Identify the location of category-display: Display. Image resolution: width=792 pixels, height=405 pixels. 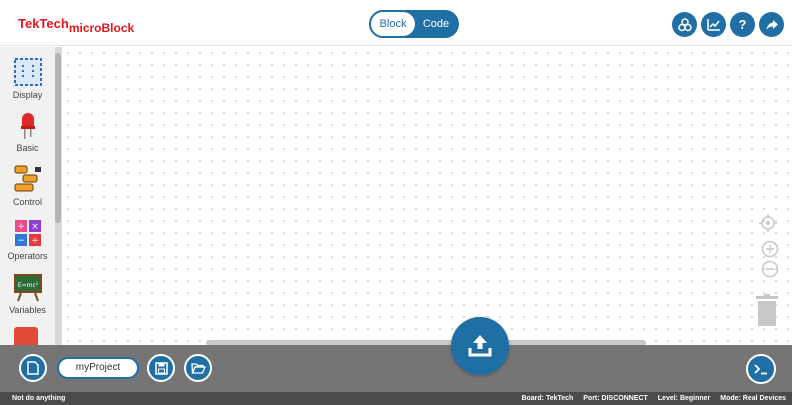
(27, 78).